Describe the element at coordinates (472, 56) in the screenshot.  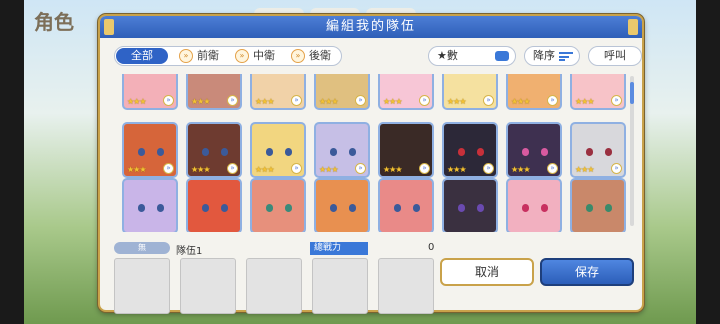
I see `sort-field-button: ★數` at that location.